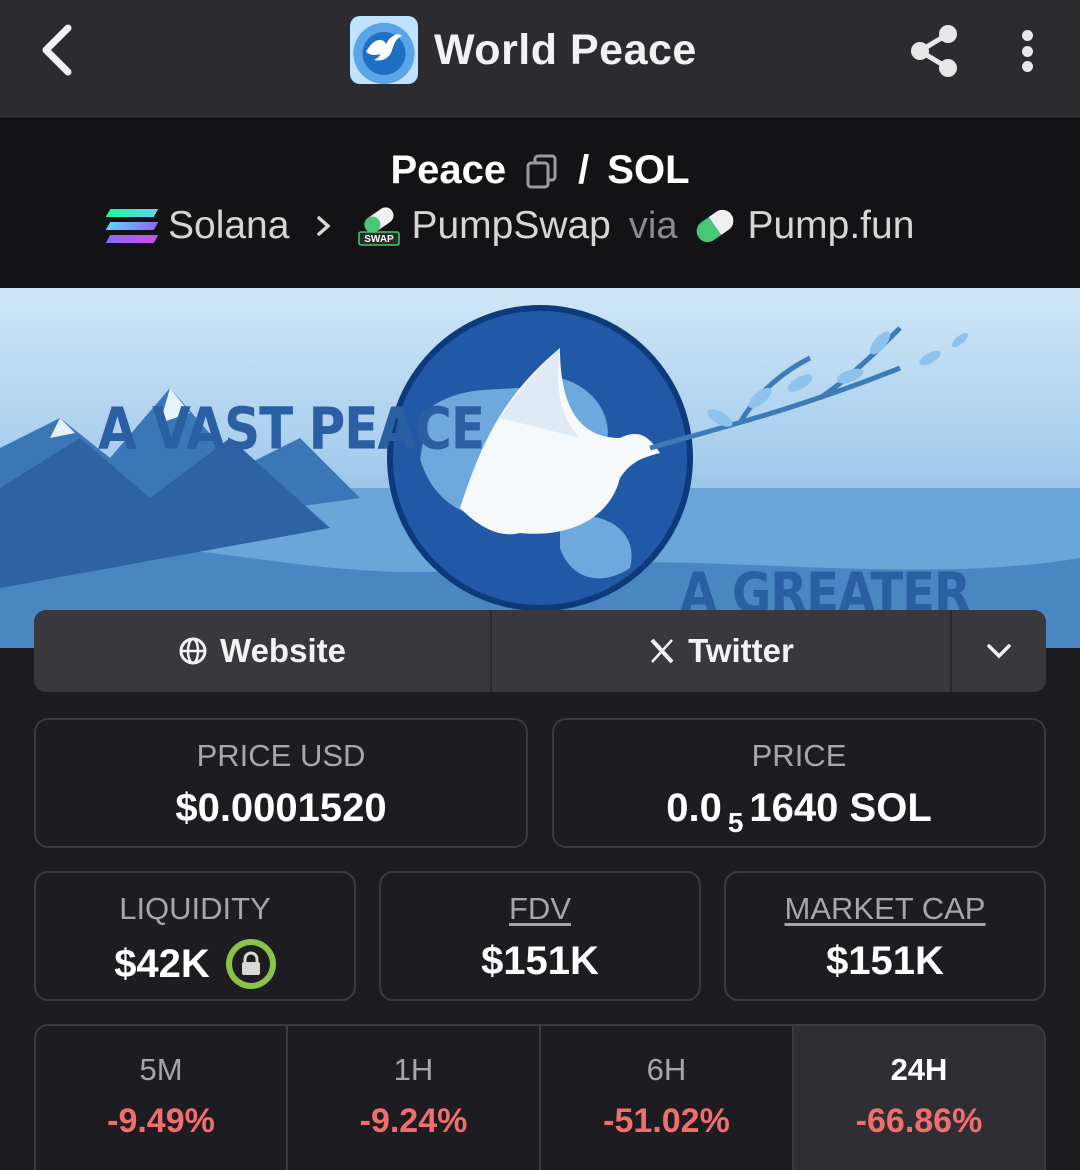 The width and height of the screenshot is (1080, 1170). What do you see at coordinates (565, 49) in the screenshot?
I see `page-title: World Peace` at bounding box center [565, 49].